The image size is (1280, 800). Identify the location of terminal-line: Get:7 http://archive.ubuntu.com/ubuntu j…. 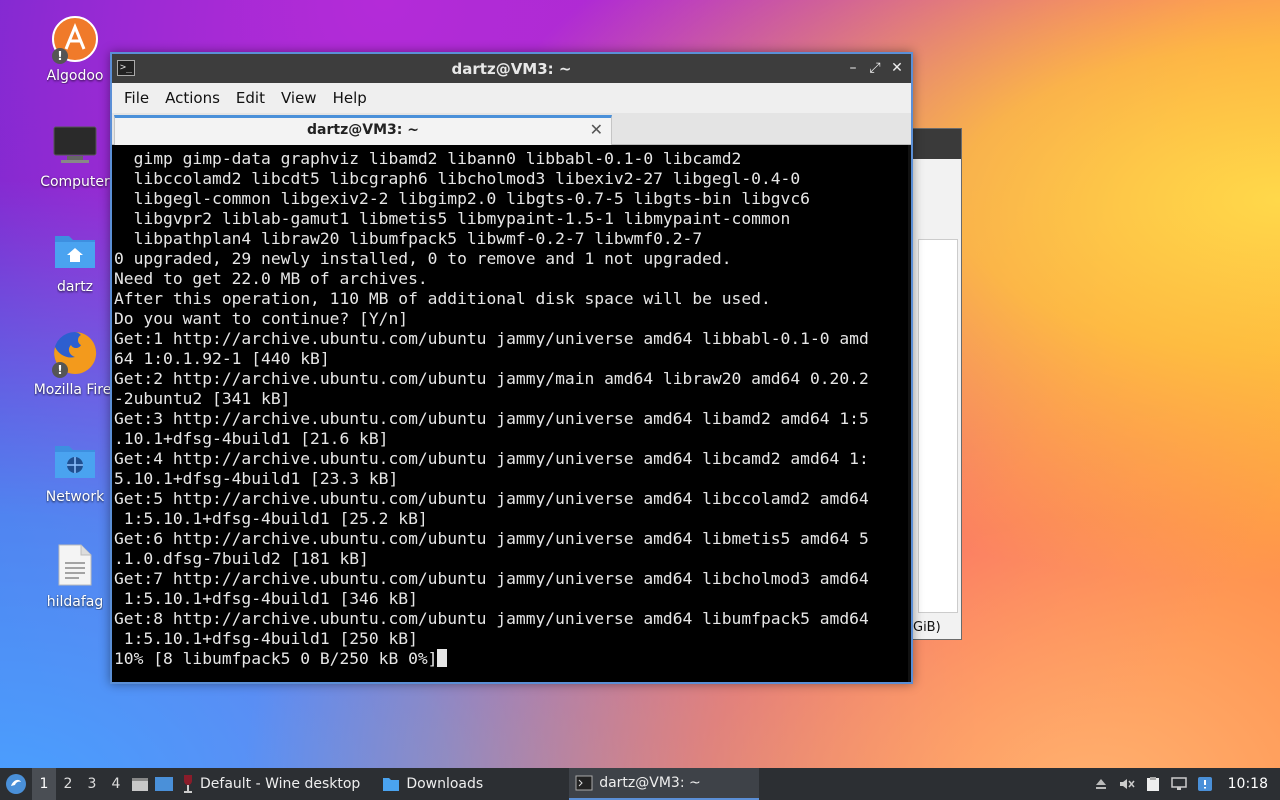
(511, 579).